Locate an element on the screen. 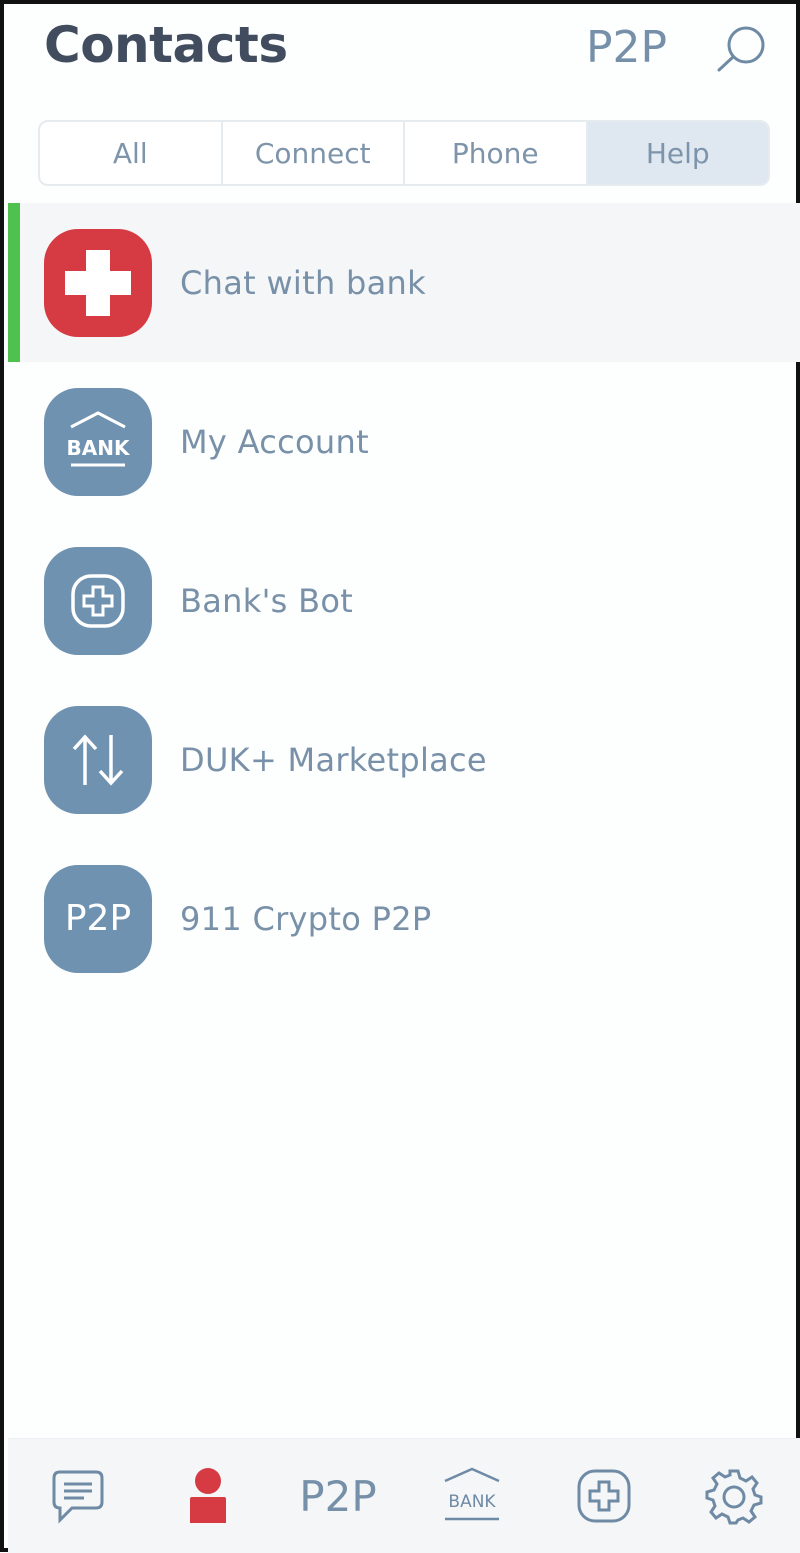  filter-tabs: All Connect Phone Help is located at coordinates (404, 153).